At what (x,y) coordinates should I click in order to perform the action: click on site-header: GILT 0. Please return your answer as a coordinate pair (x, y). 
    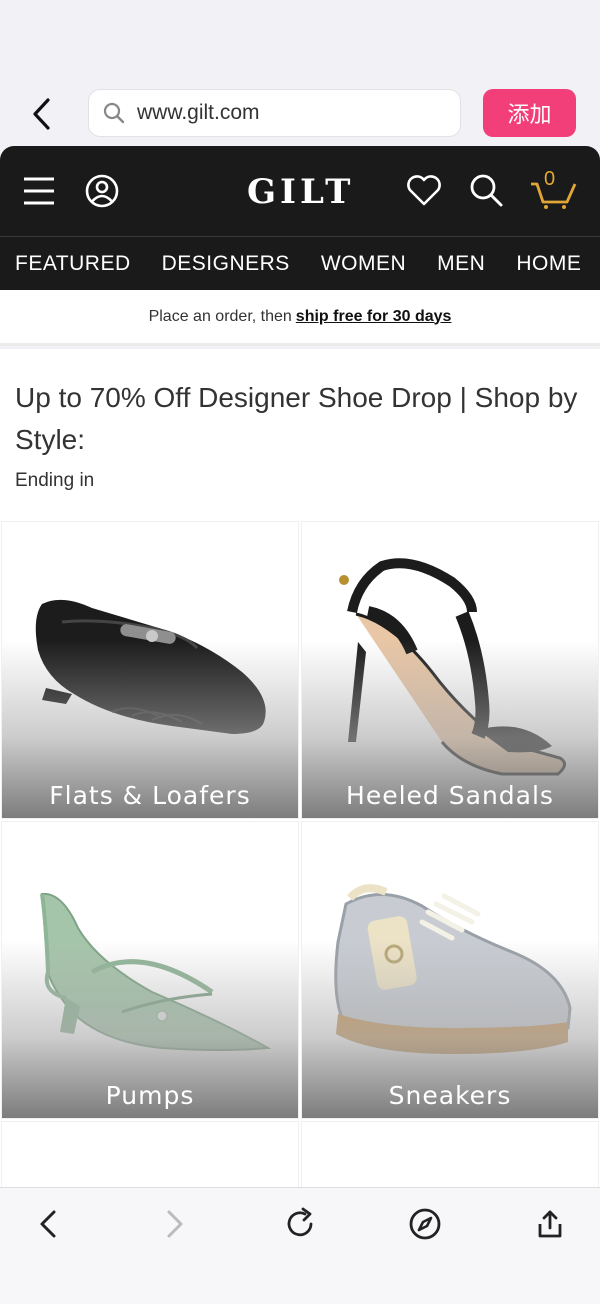
    Looking at the image, I should click on (300, 191).